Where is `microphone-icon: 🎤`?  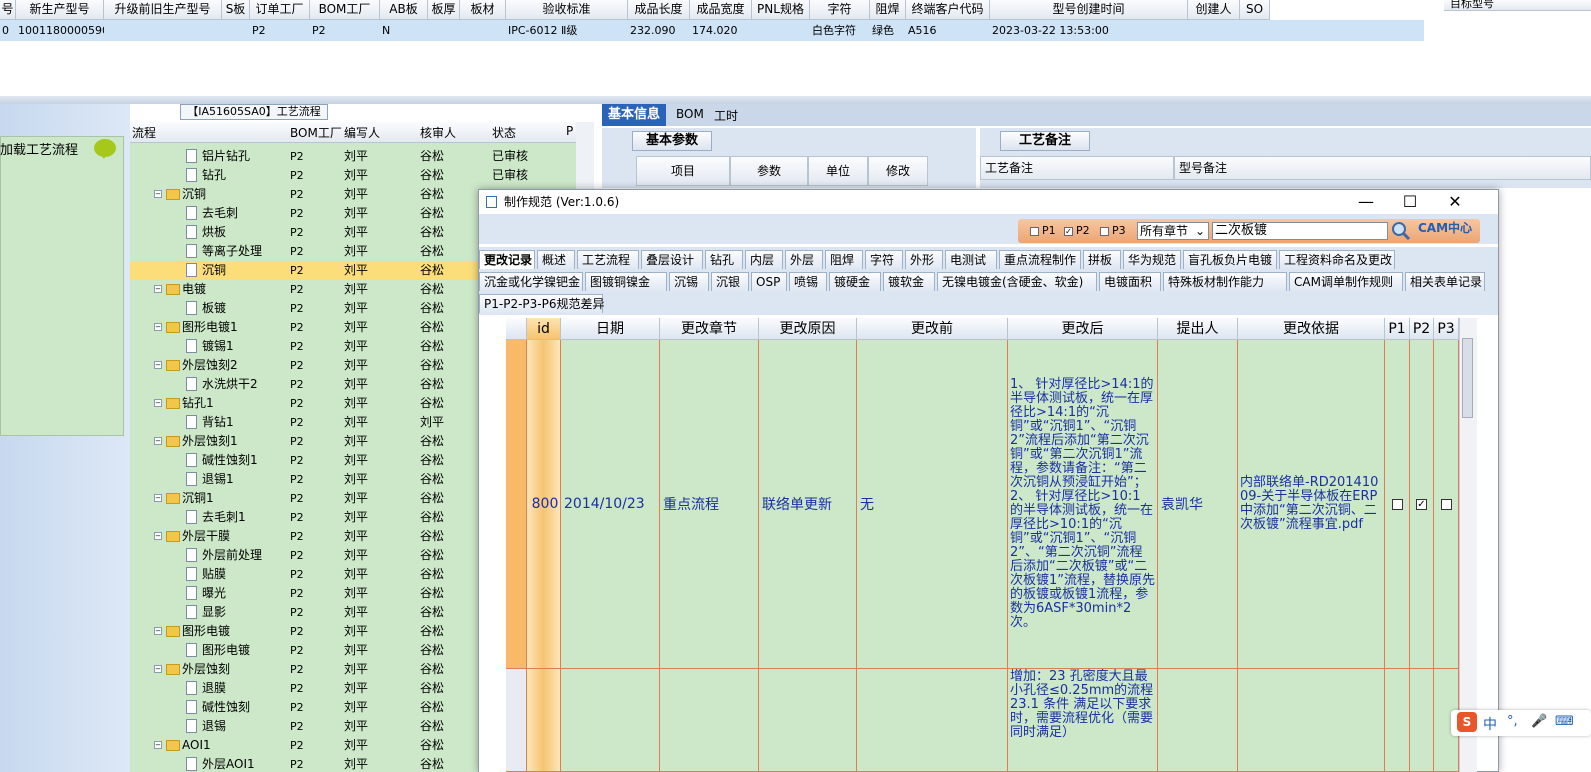
microphone-icon: 🎤 is located at coordinates (1539, 721).